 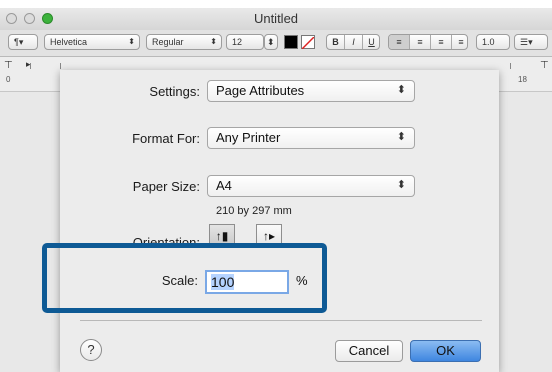 I want to click on italic-button: I, so click(x=353, y=42).